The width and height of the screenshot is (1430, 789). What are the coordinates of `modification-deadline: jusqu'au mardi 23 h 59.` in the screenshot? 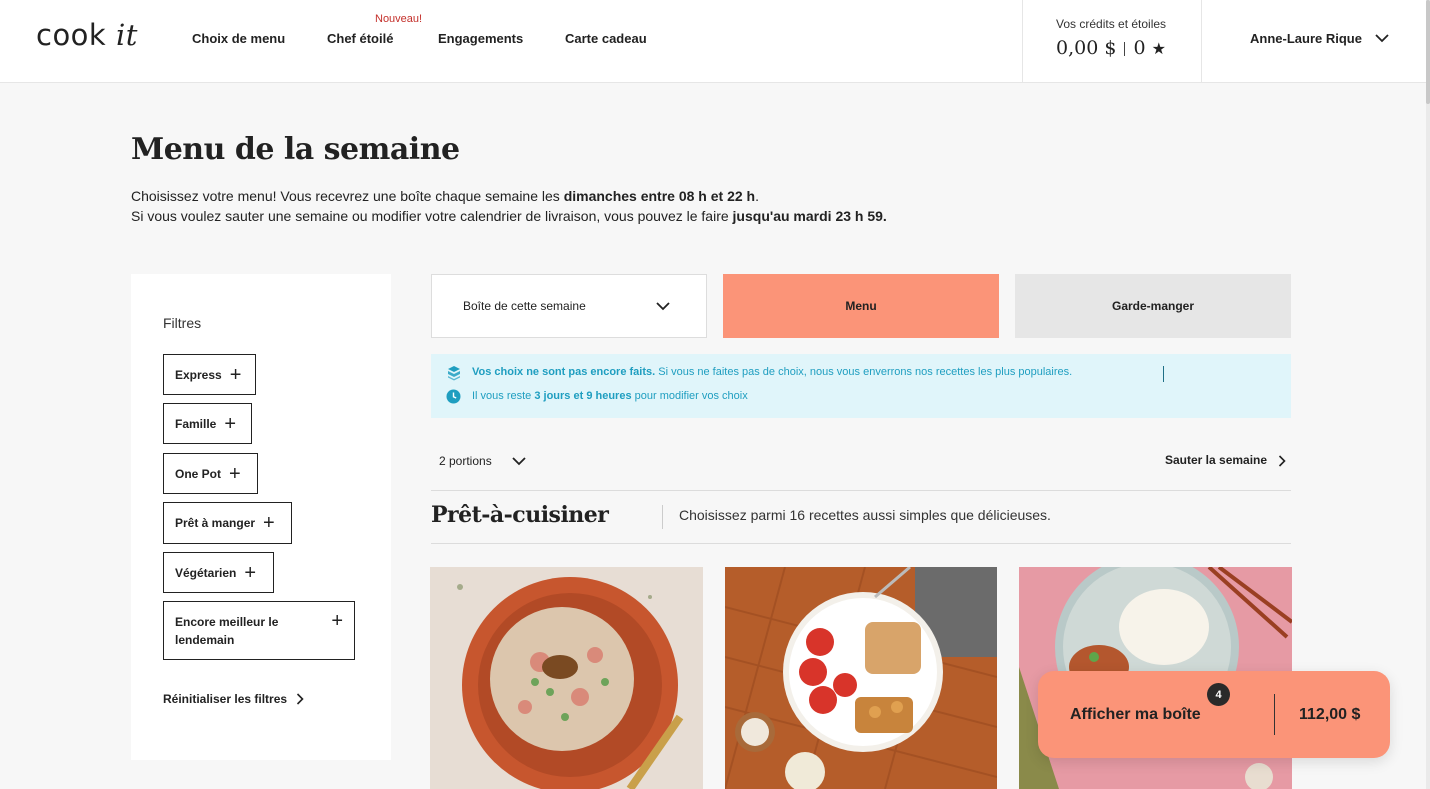 It's located at (809, 216).